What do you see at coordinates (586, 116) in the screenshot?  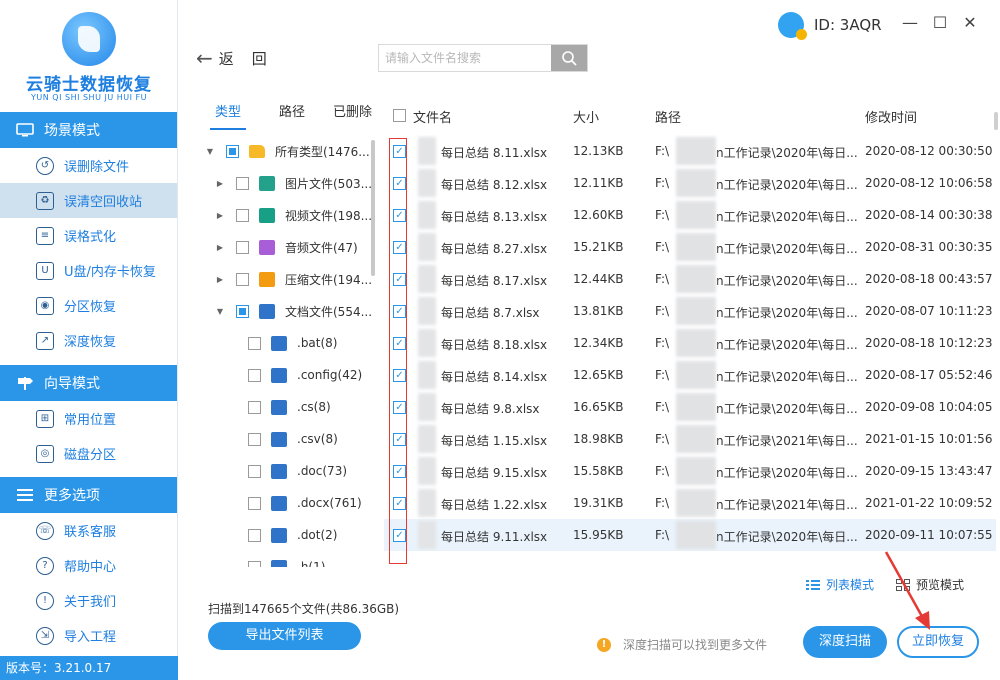 I see `column-header-size: 大小` at bounding box center [586, 116].